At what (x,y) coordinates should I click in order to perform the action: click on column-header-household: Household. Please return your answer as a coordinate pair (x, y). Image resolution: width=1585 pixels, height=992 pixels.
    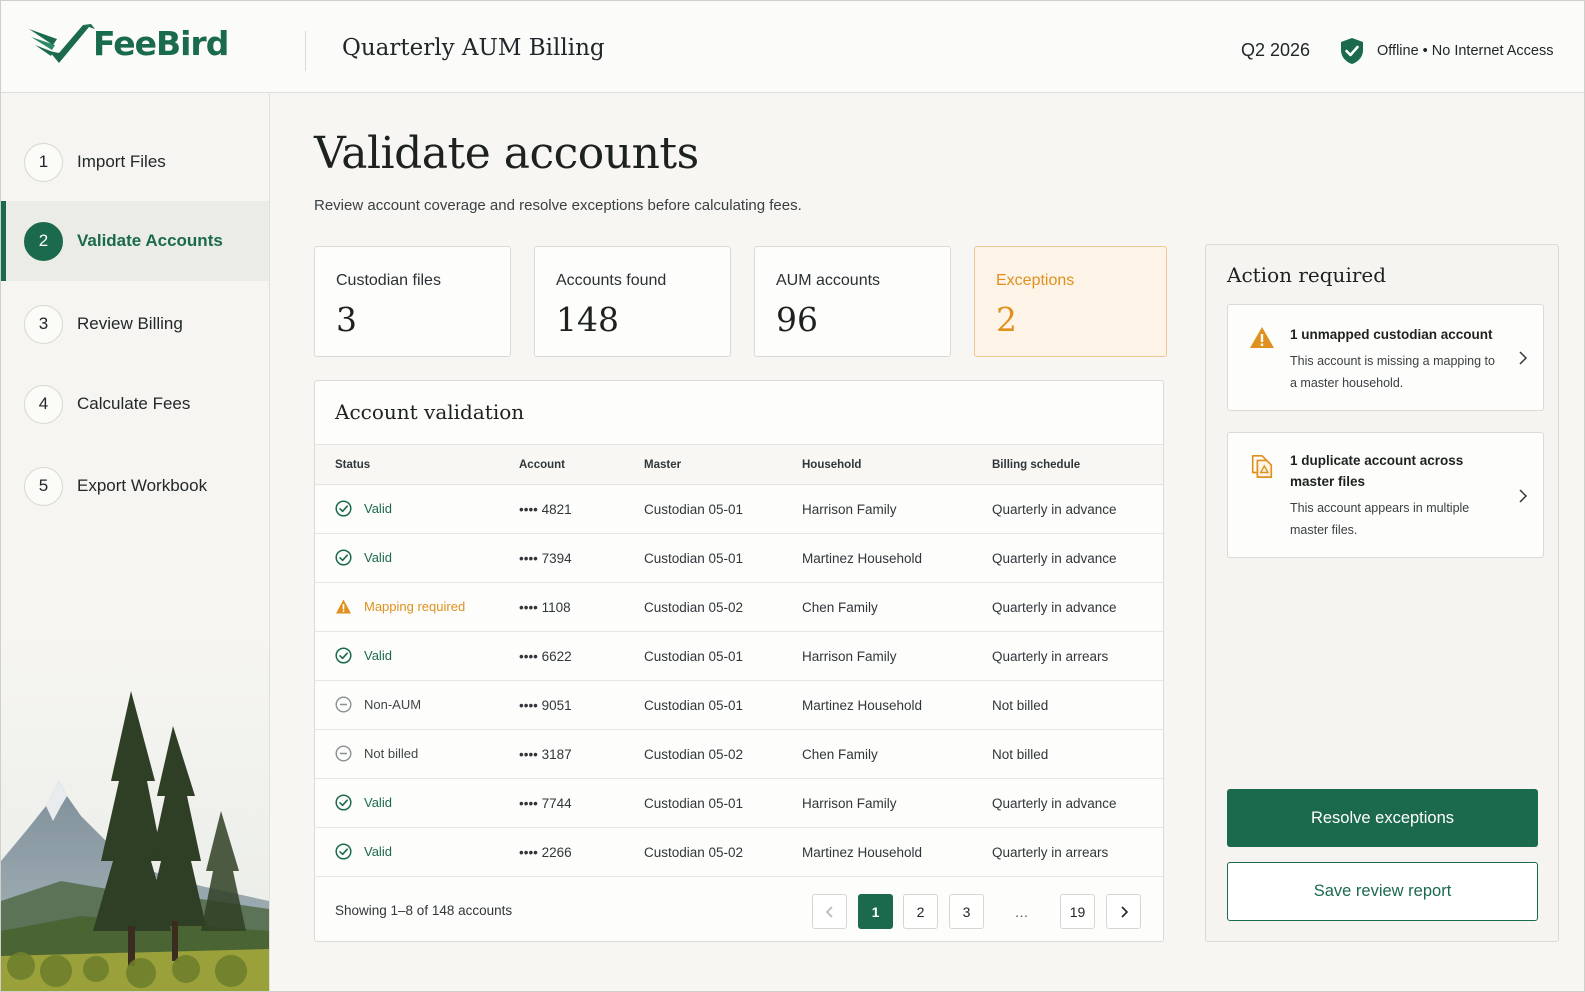
    Looking at the image, I should click on (831, 465).